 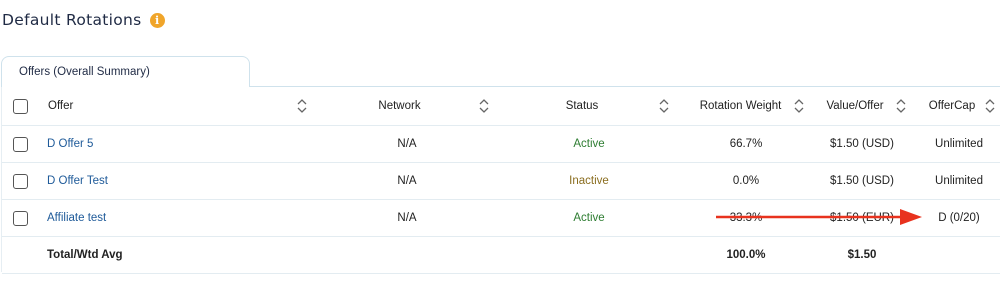 I want to click on offer-link: D Offer 5, so click(x=70, y=144).